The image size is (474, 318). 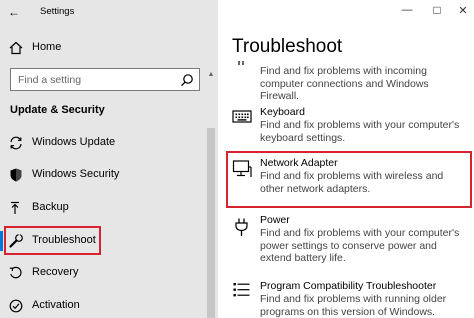 I want to click on power-plug-icon, so click(x=241, y=227).